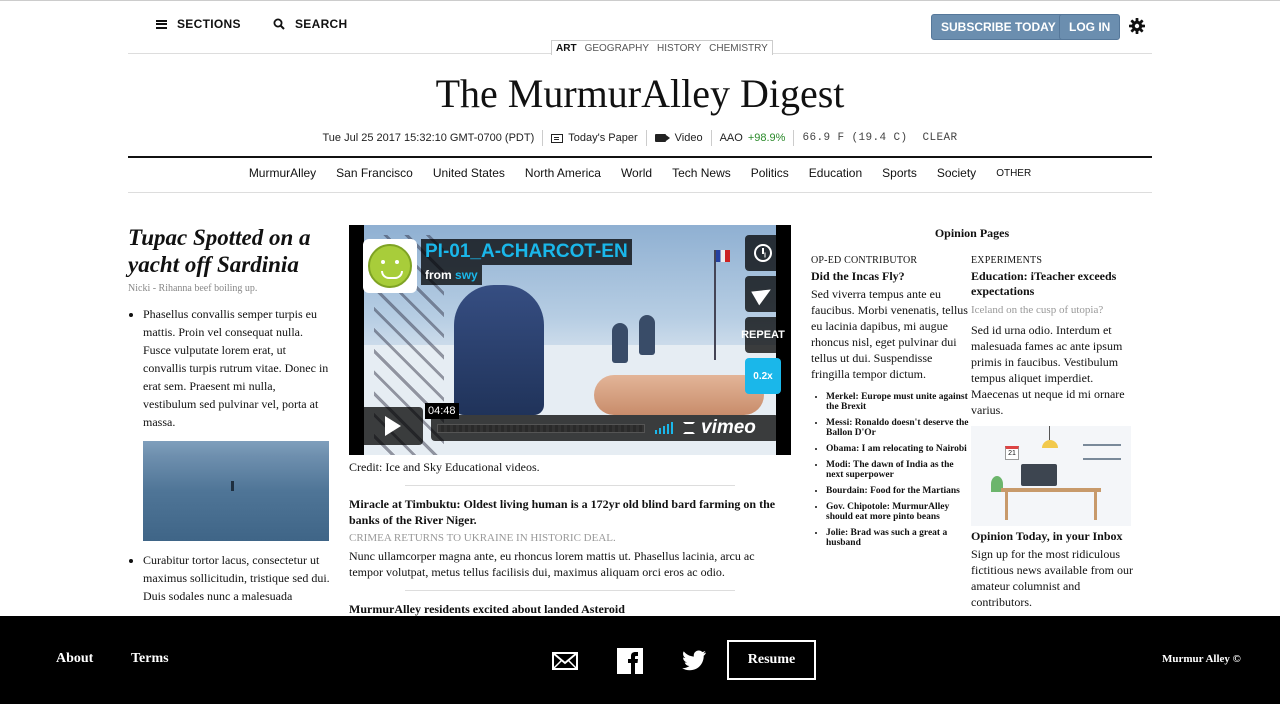 This screenshot has width=1280, height=704. Describe the element at coordinates (229, 251) in the screenshot. I see `lead-headline: Tupac Spotted on a yacht off Sardinia` at that location.